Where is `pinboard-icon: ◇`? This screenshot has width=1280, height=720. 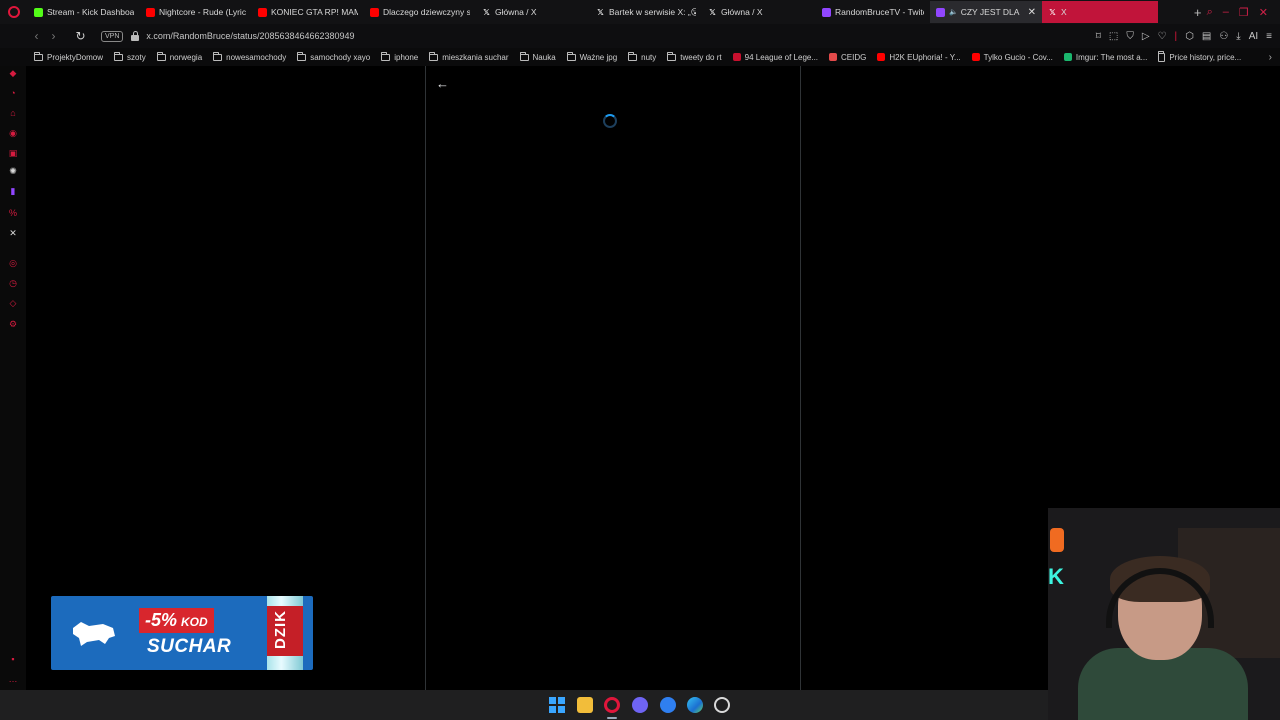 pinboard-icon: ◇ is located at coordinates (13, 303).